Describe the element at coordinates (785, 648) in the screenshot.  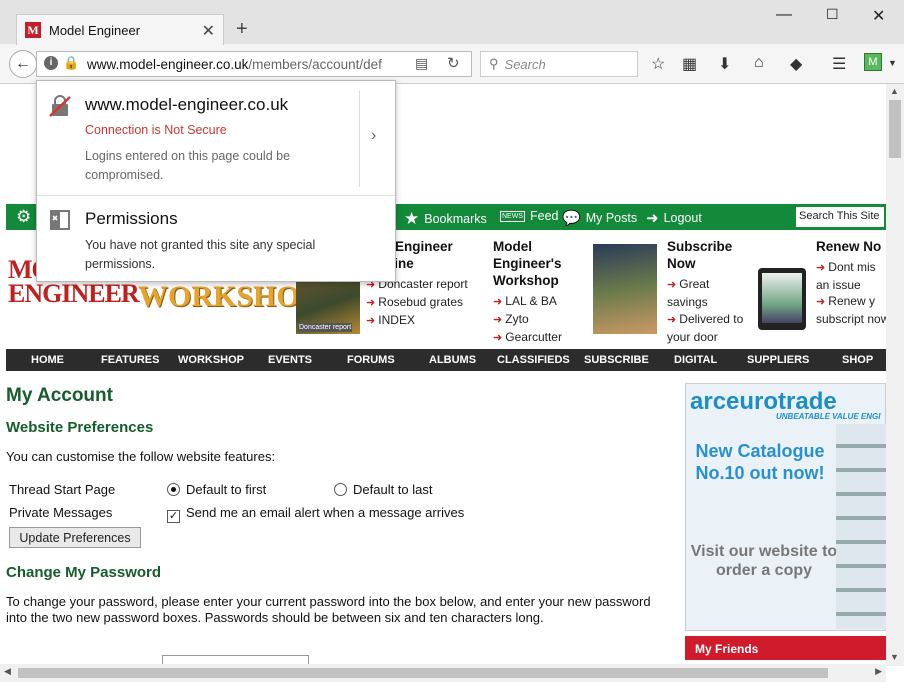
I see `my-friends-header: My Friends` at that location.